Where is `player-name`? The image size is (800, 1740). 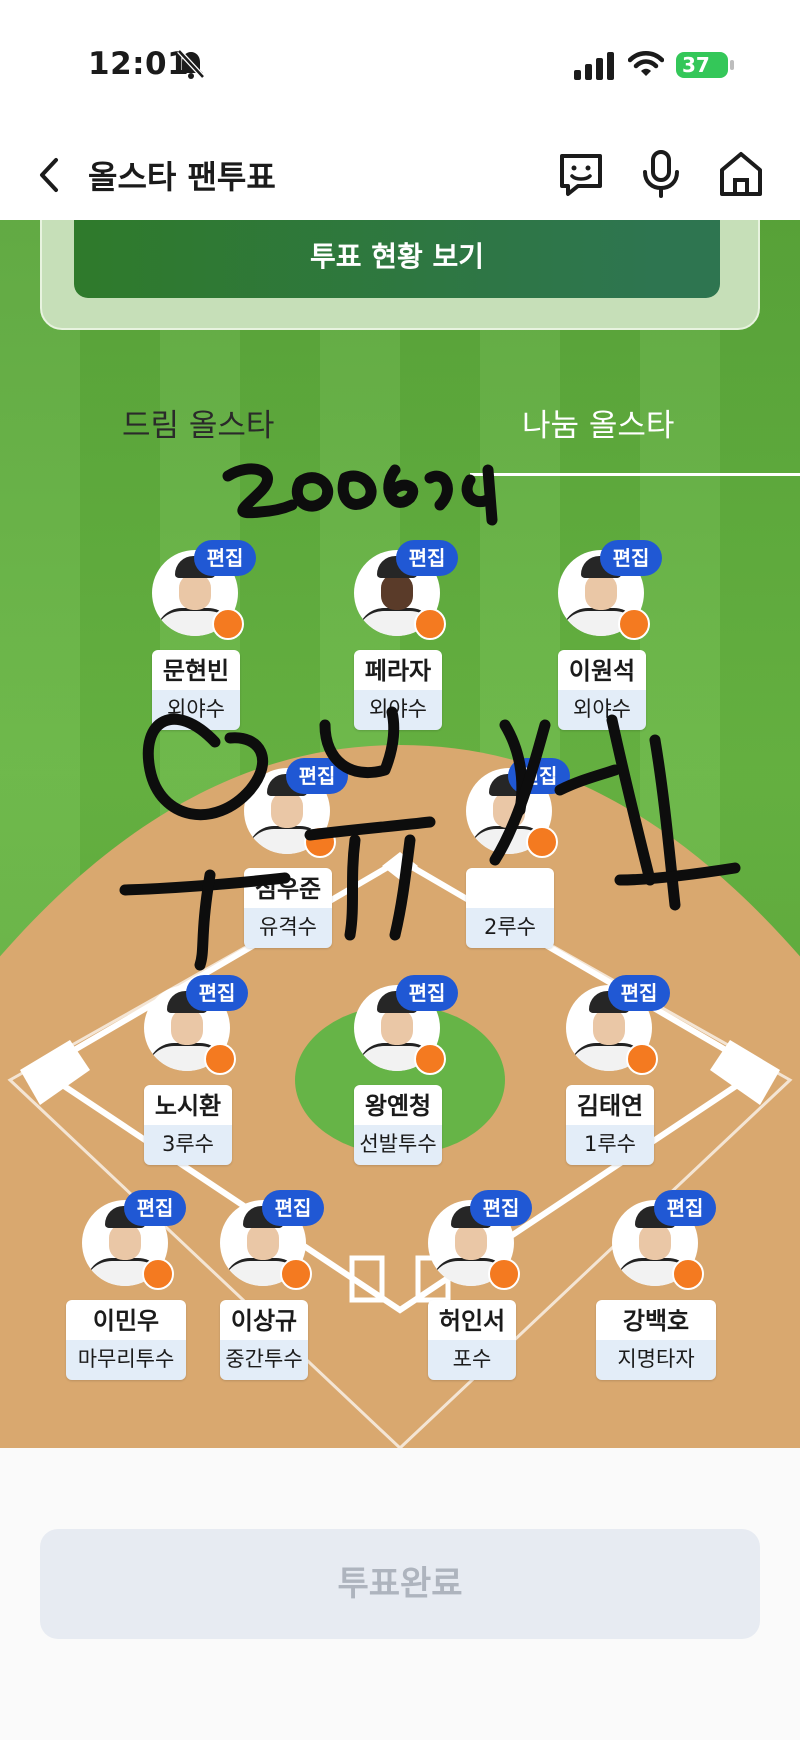
player-name is located at coordinates (510, 888).